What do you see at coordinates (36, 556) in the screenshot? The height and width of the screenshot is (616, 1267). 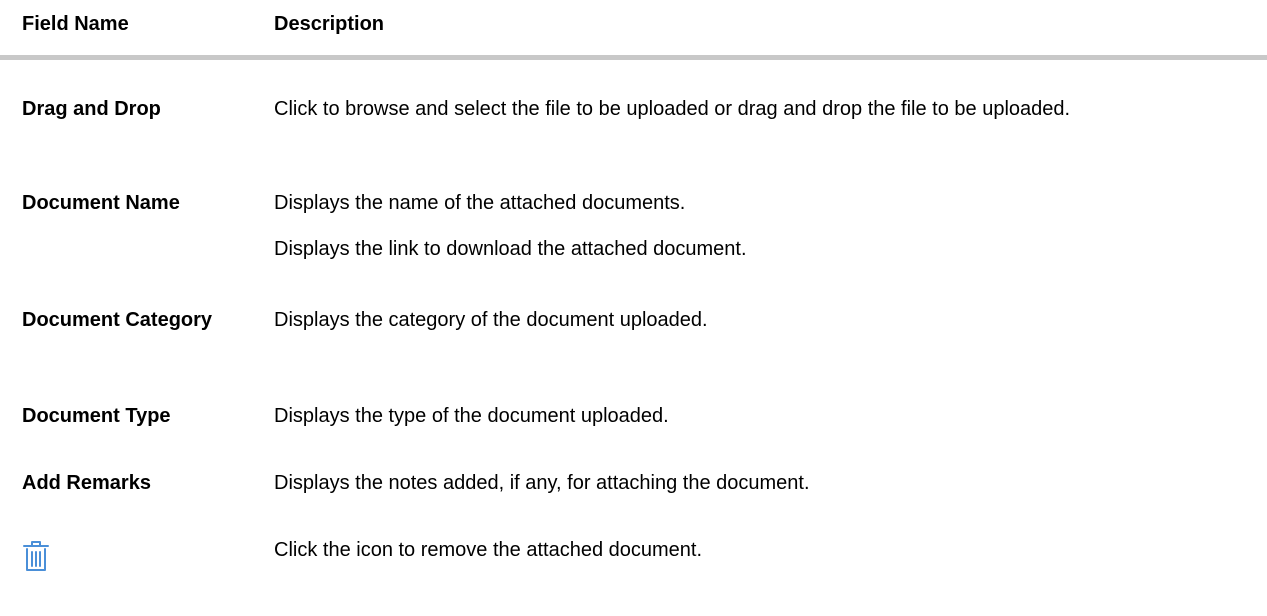 I see `trash-icon` at bounding box center [36, 556].